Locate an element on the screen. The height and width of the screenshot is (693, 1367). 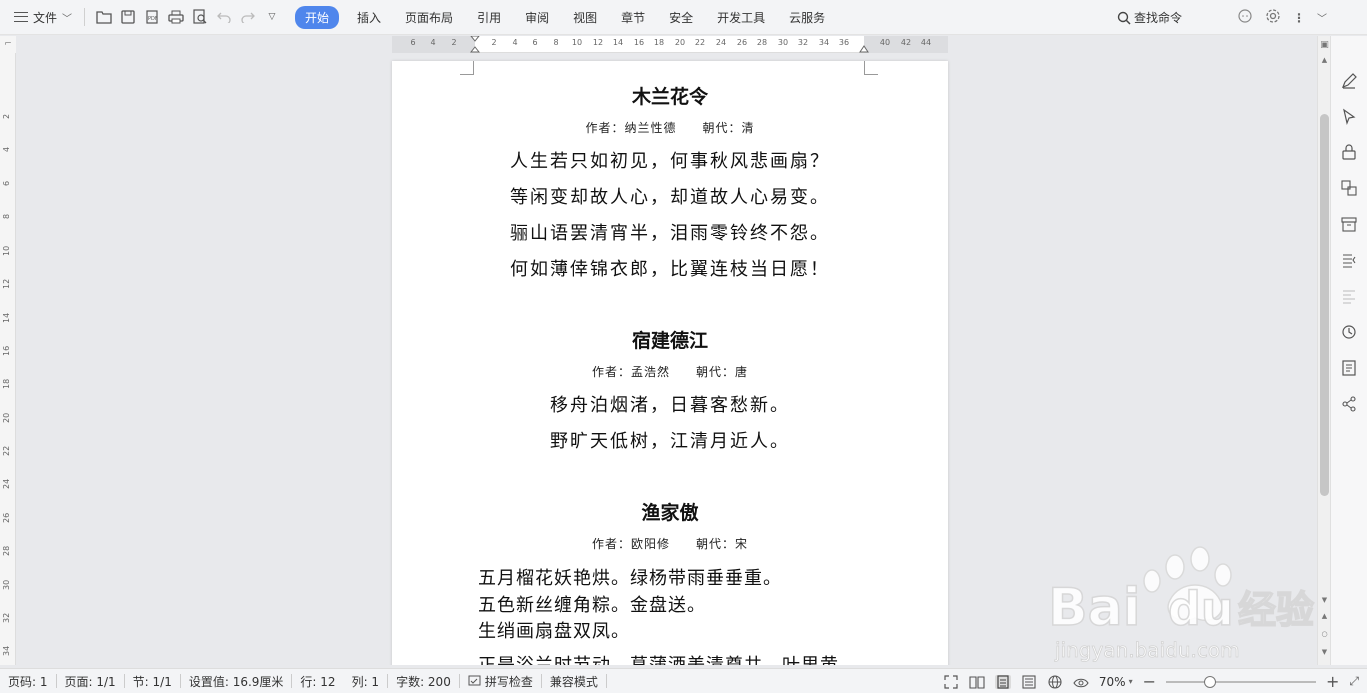
ribbon-tabs: 开始 插入 页面布局 引用 审阅 视图 章节 安全 开发工具 云服务 is located at coordinates (566, 17).